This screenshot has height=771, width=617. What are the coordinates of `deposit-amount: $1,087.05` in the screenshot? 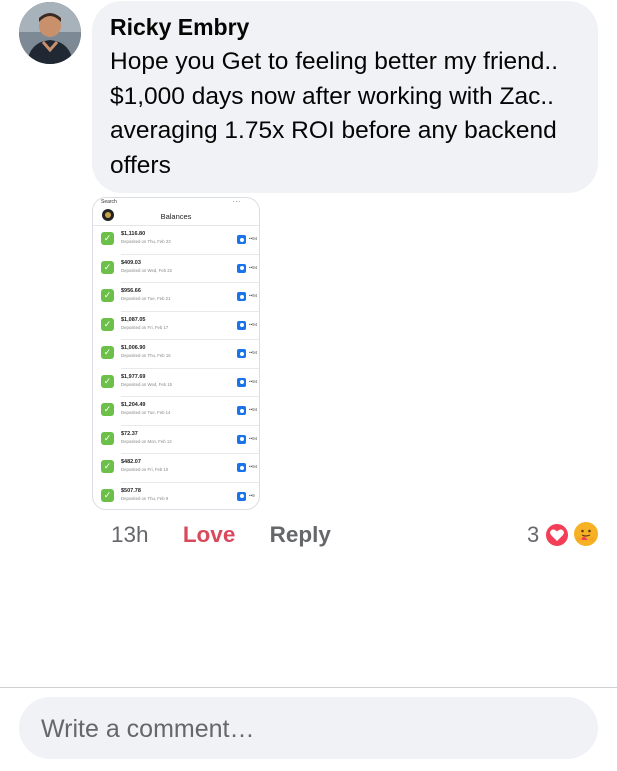 It's located at (133, 319).